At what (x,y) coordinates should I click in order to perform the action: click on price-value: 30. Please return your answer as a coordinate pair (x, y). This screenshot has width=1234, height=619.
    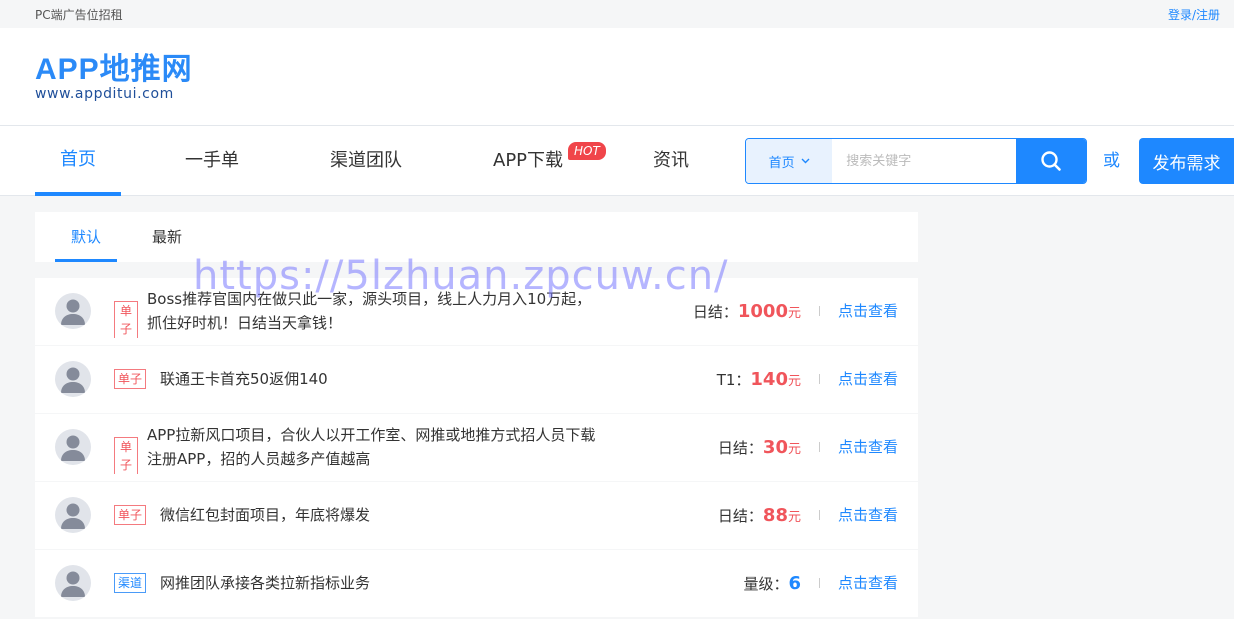
    Looking at the image, I should click on (775, 447).